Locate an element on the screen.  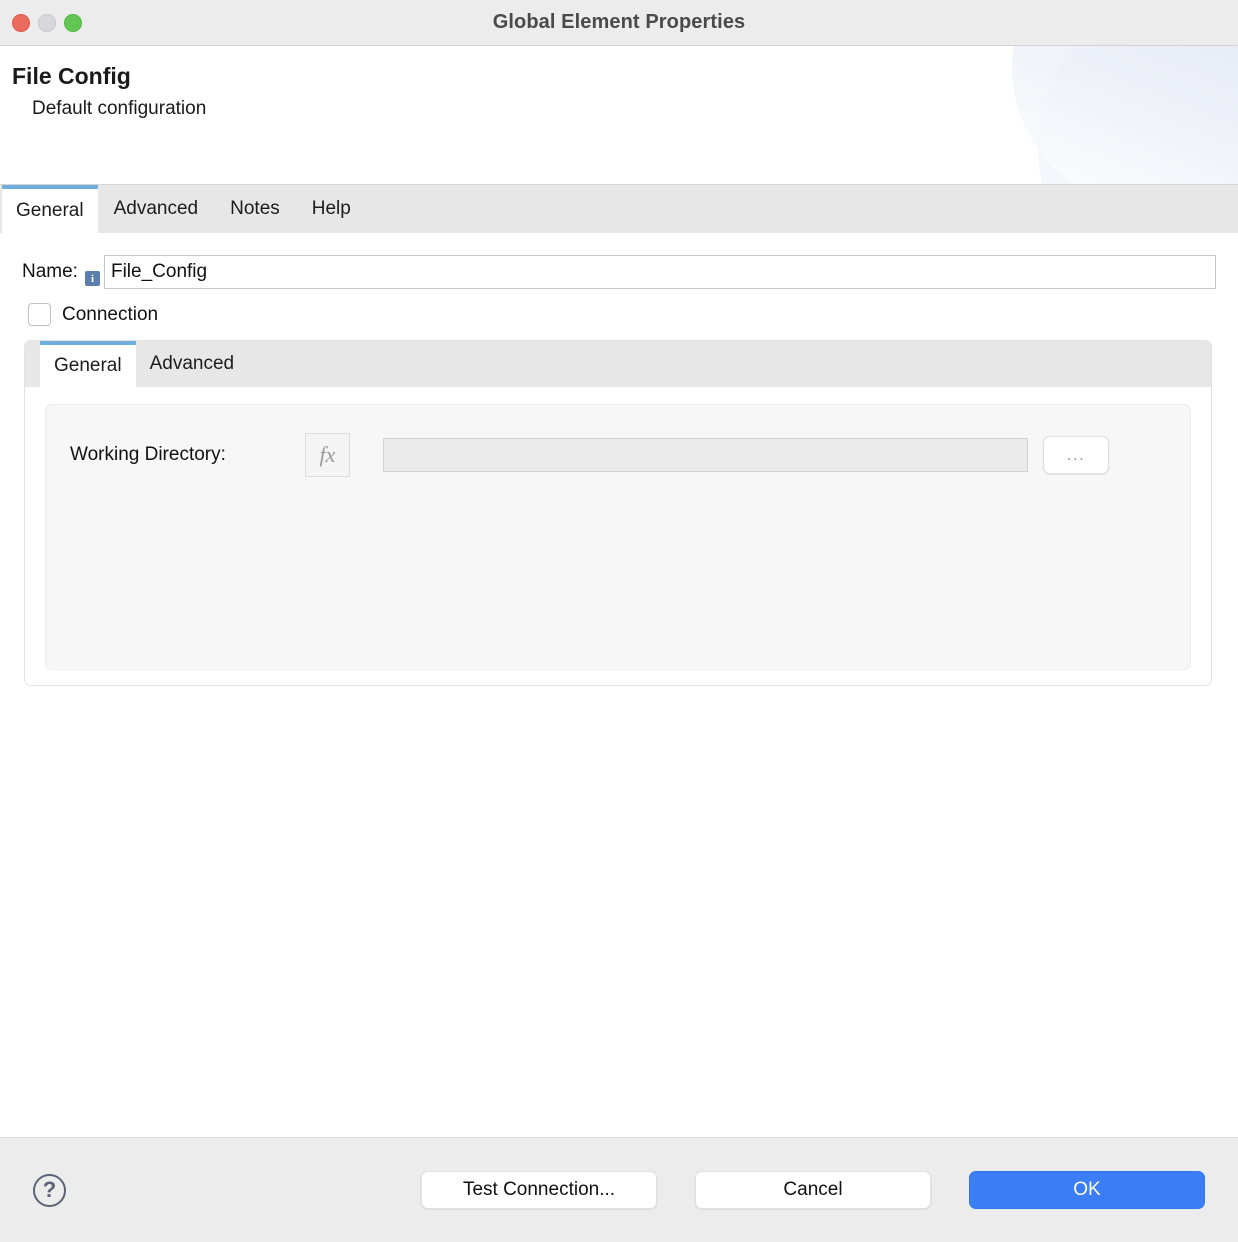
outer-tab-strip: General Advanced Notes Help is located at coordinates (619, 209).